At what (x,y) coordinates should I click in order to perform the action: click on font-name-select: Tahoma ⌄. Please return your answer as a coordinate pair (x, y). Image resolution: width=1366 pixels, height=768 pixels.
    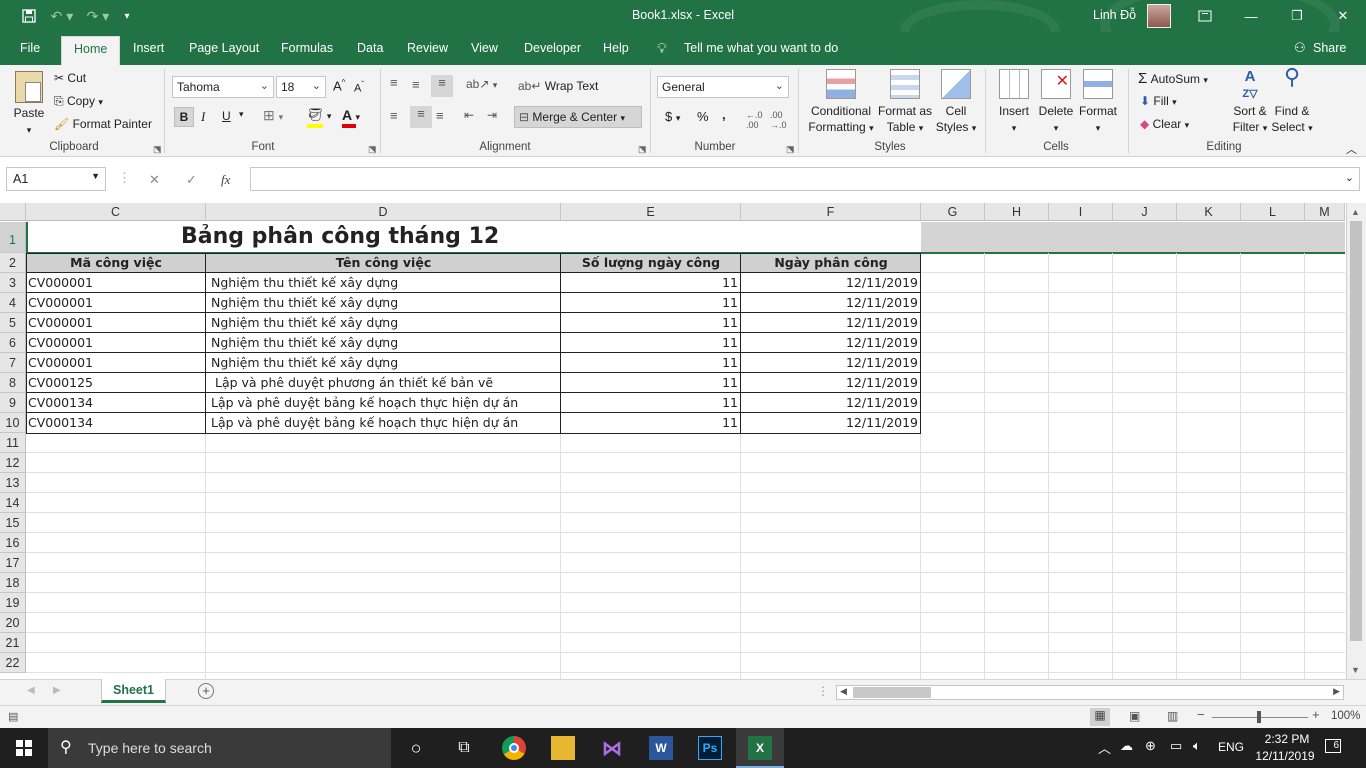
    Looking at the image, I should click on (223, 87).